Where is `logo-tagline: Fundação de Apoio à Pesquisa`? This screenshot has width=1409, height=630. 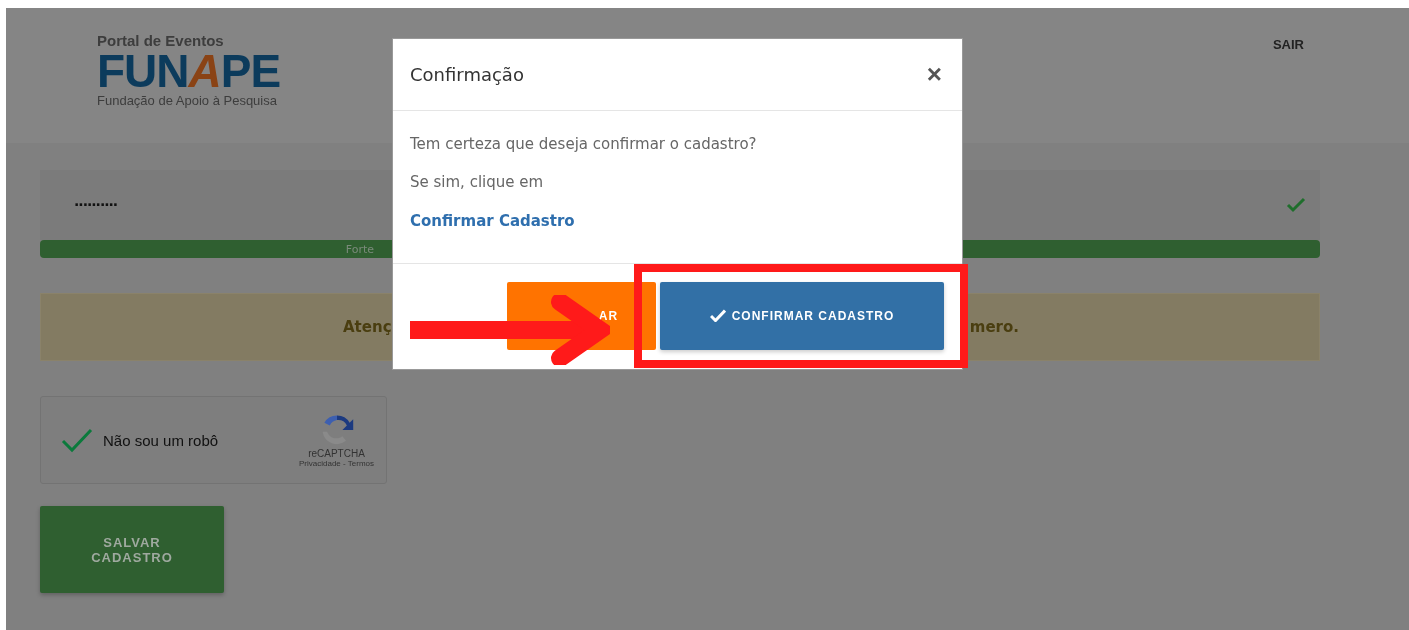
logo-tagline: Fundação de Apoio à Pesquisa is located at coordinates (187, 100).